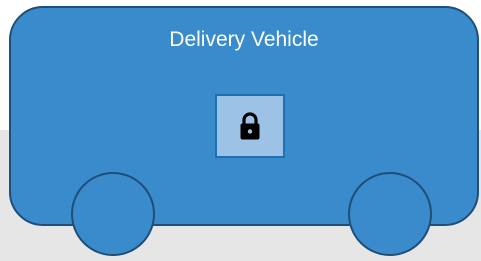  Describe the element at coordinates (390, 214) in the screenshot. I see `rear-wheel` at that location.